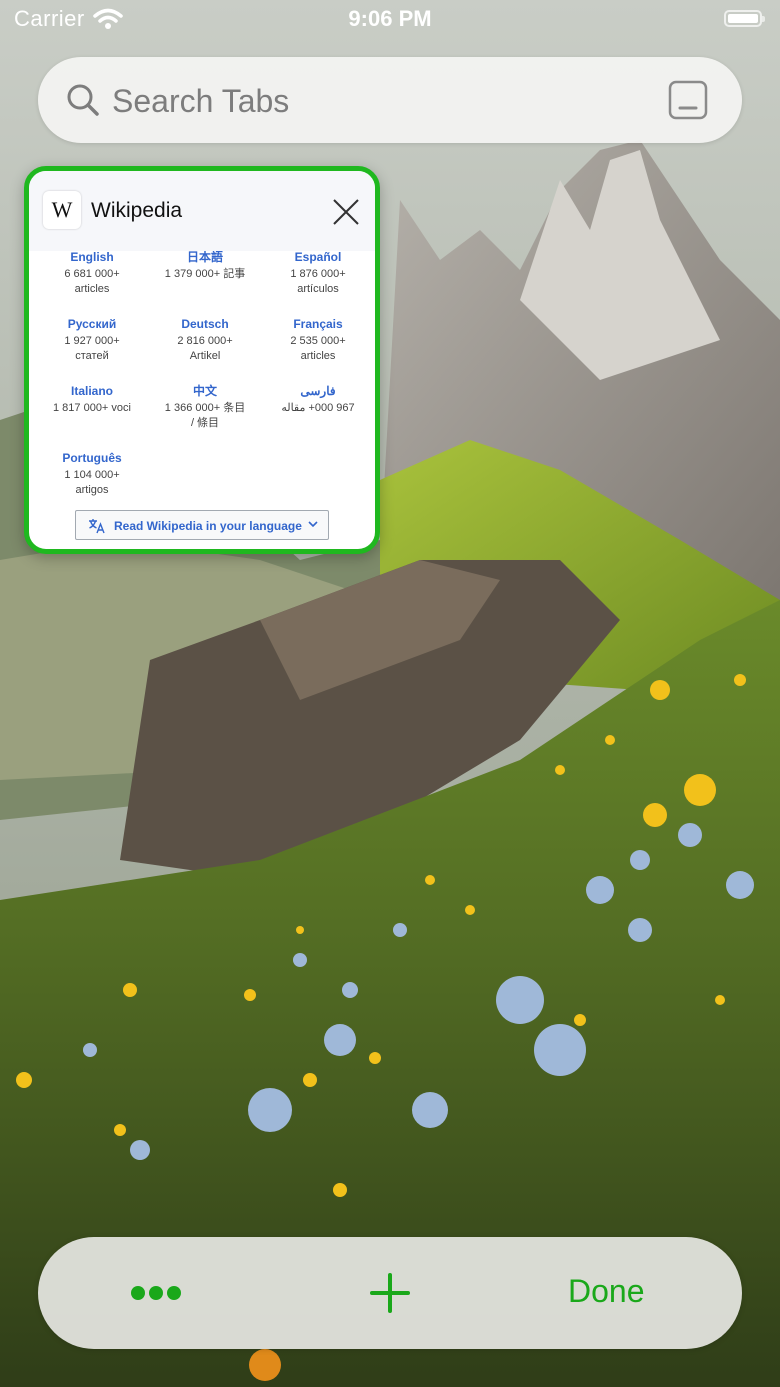 This screenshot has height=1387, width=780. Describe the element at coordinates (318, 391) in the screenshot. I see `language-name: فارسی` at that location.